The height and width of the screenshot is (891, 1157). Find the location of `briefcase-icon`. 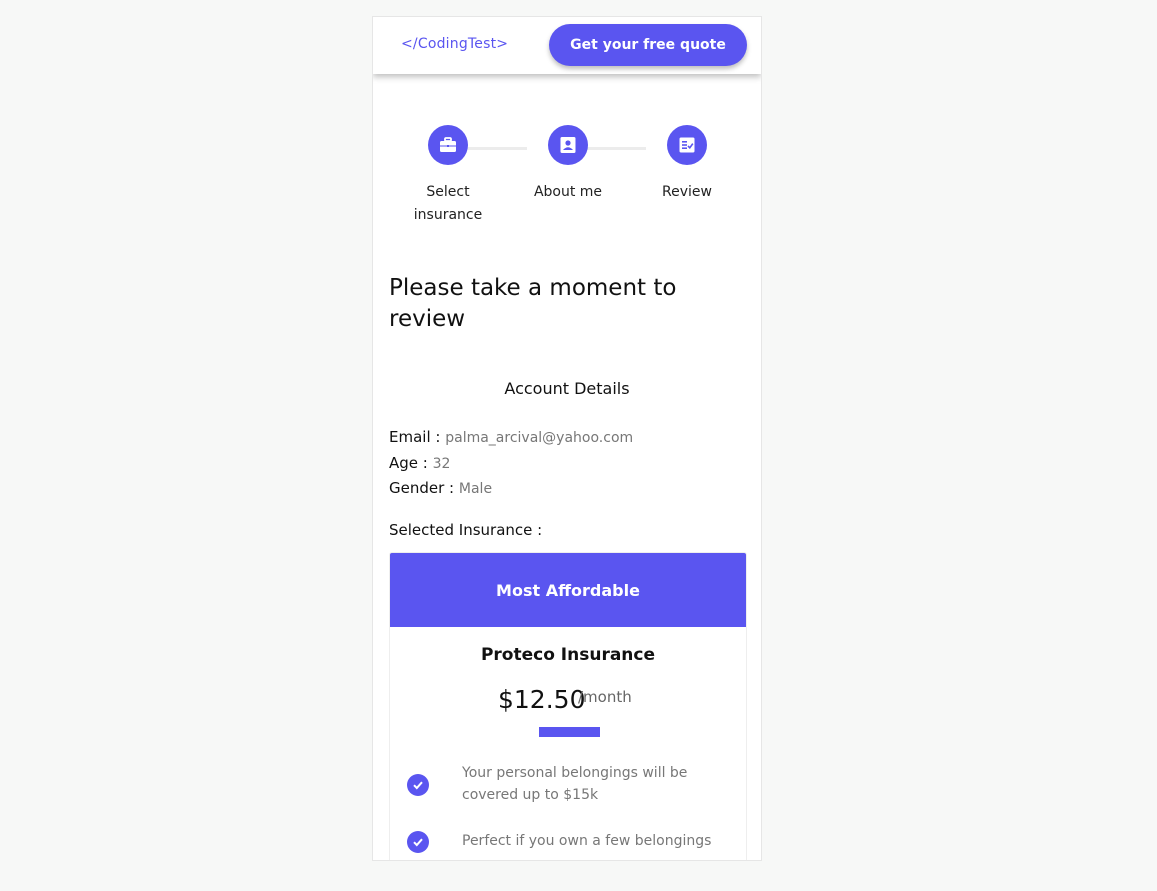

briefcase-icon is located at coordinates (448, 144).